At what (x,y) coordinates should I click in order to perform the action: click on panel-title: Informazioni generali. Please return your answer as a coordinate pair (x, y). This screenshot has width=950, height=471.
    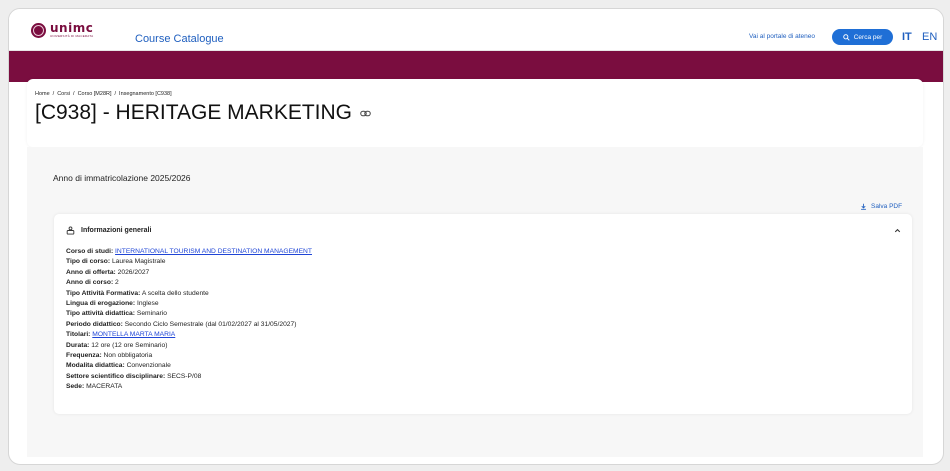
    Looking at the image, I should click on (116, 230).